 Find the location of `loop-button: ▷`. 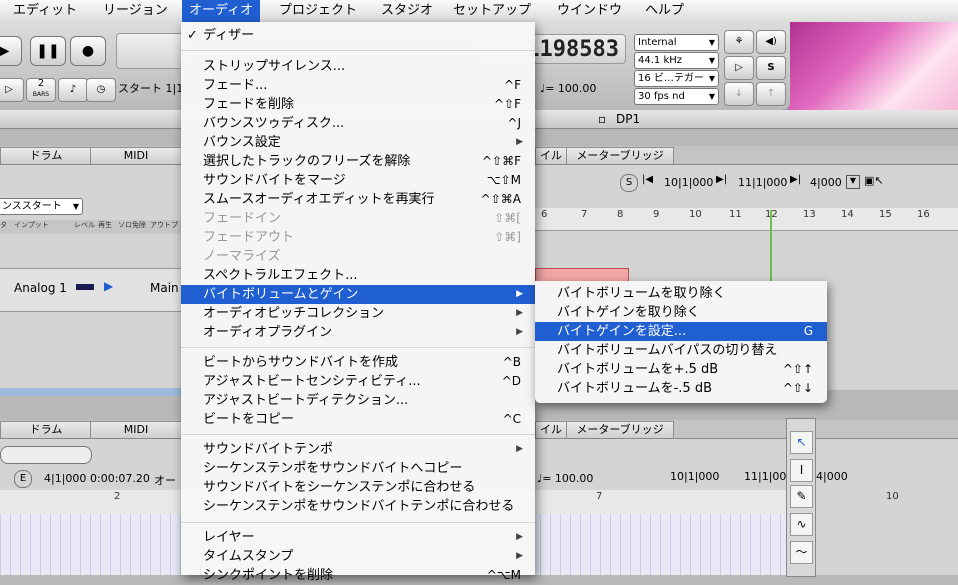

loop-button: ▷ is located at coordinates (12, 90).